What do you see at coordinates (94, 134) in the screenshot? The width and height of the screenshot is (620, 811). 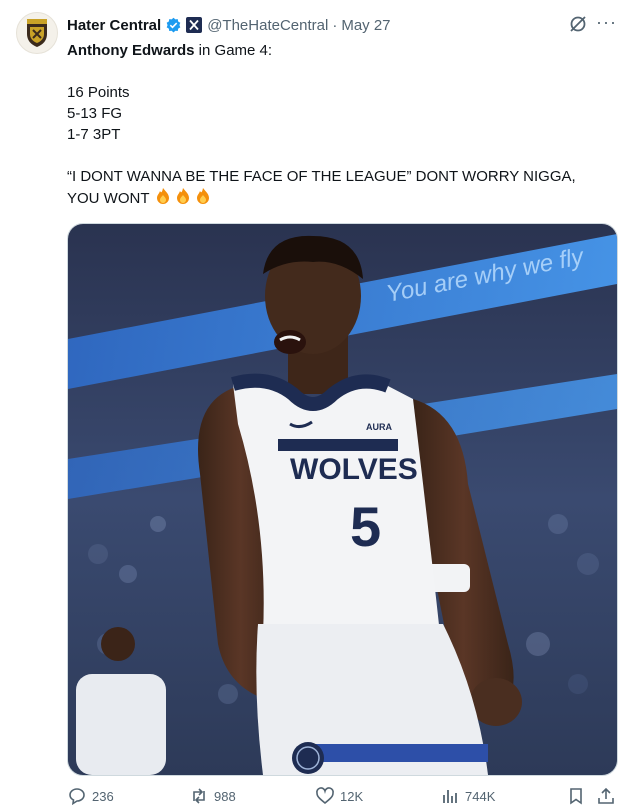 I see `stat-line: 1-7 3PT` at bounding box center [94, 134].